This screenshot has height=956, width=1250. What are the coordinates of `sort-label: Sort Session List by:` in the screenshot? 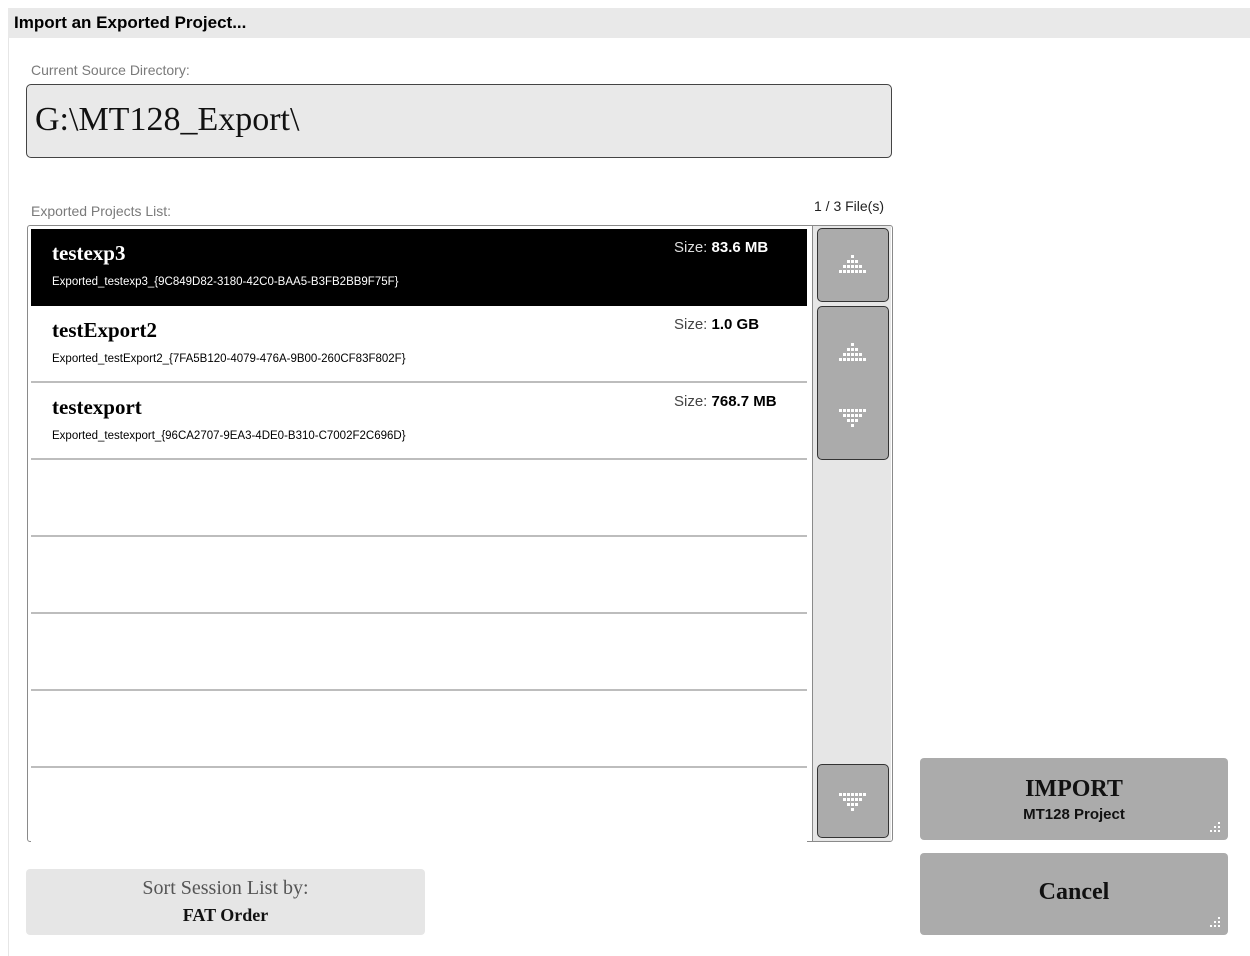 It's located at (225, 888).